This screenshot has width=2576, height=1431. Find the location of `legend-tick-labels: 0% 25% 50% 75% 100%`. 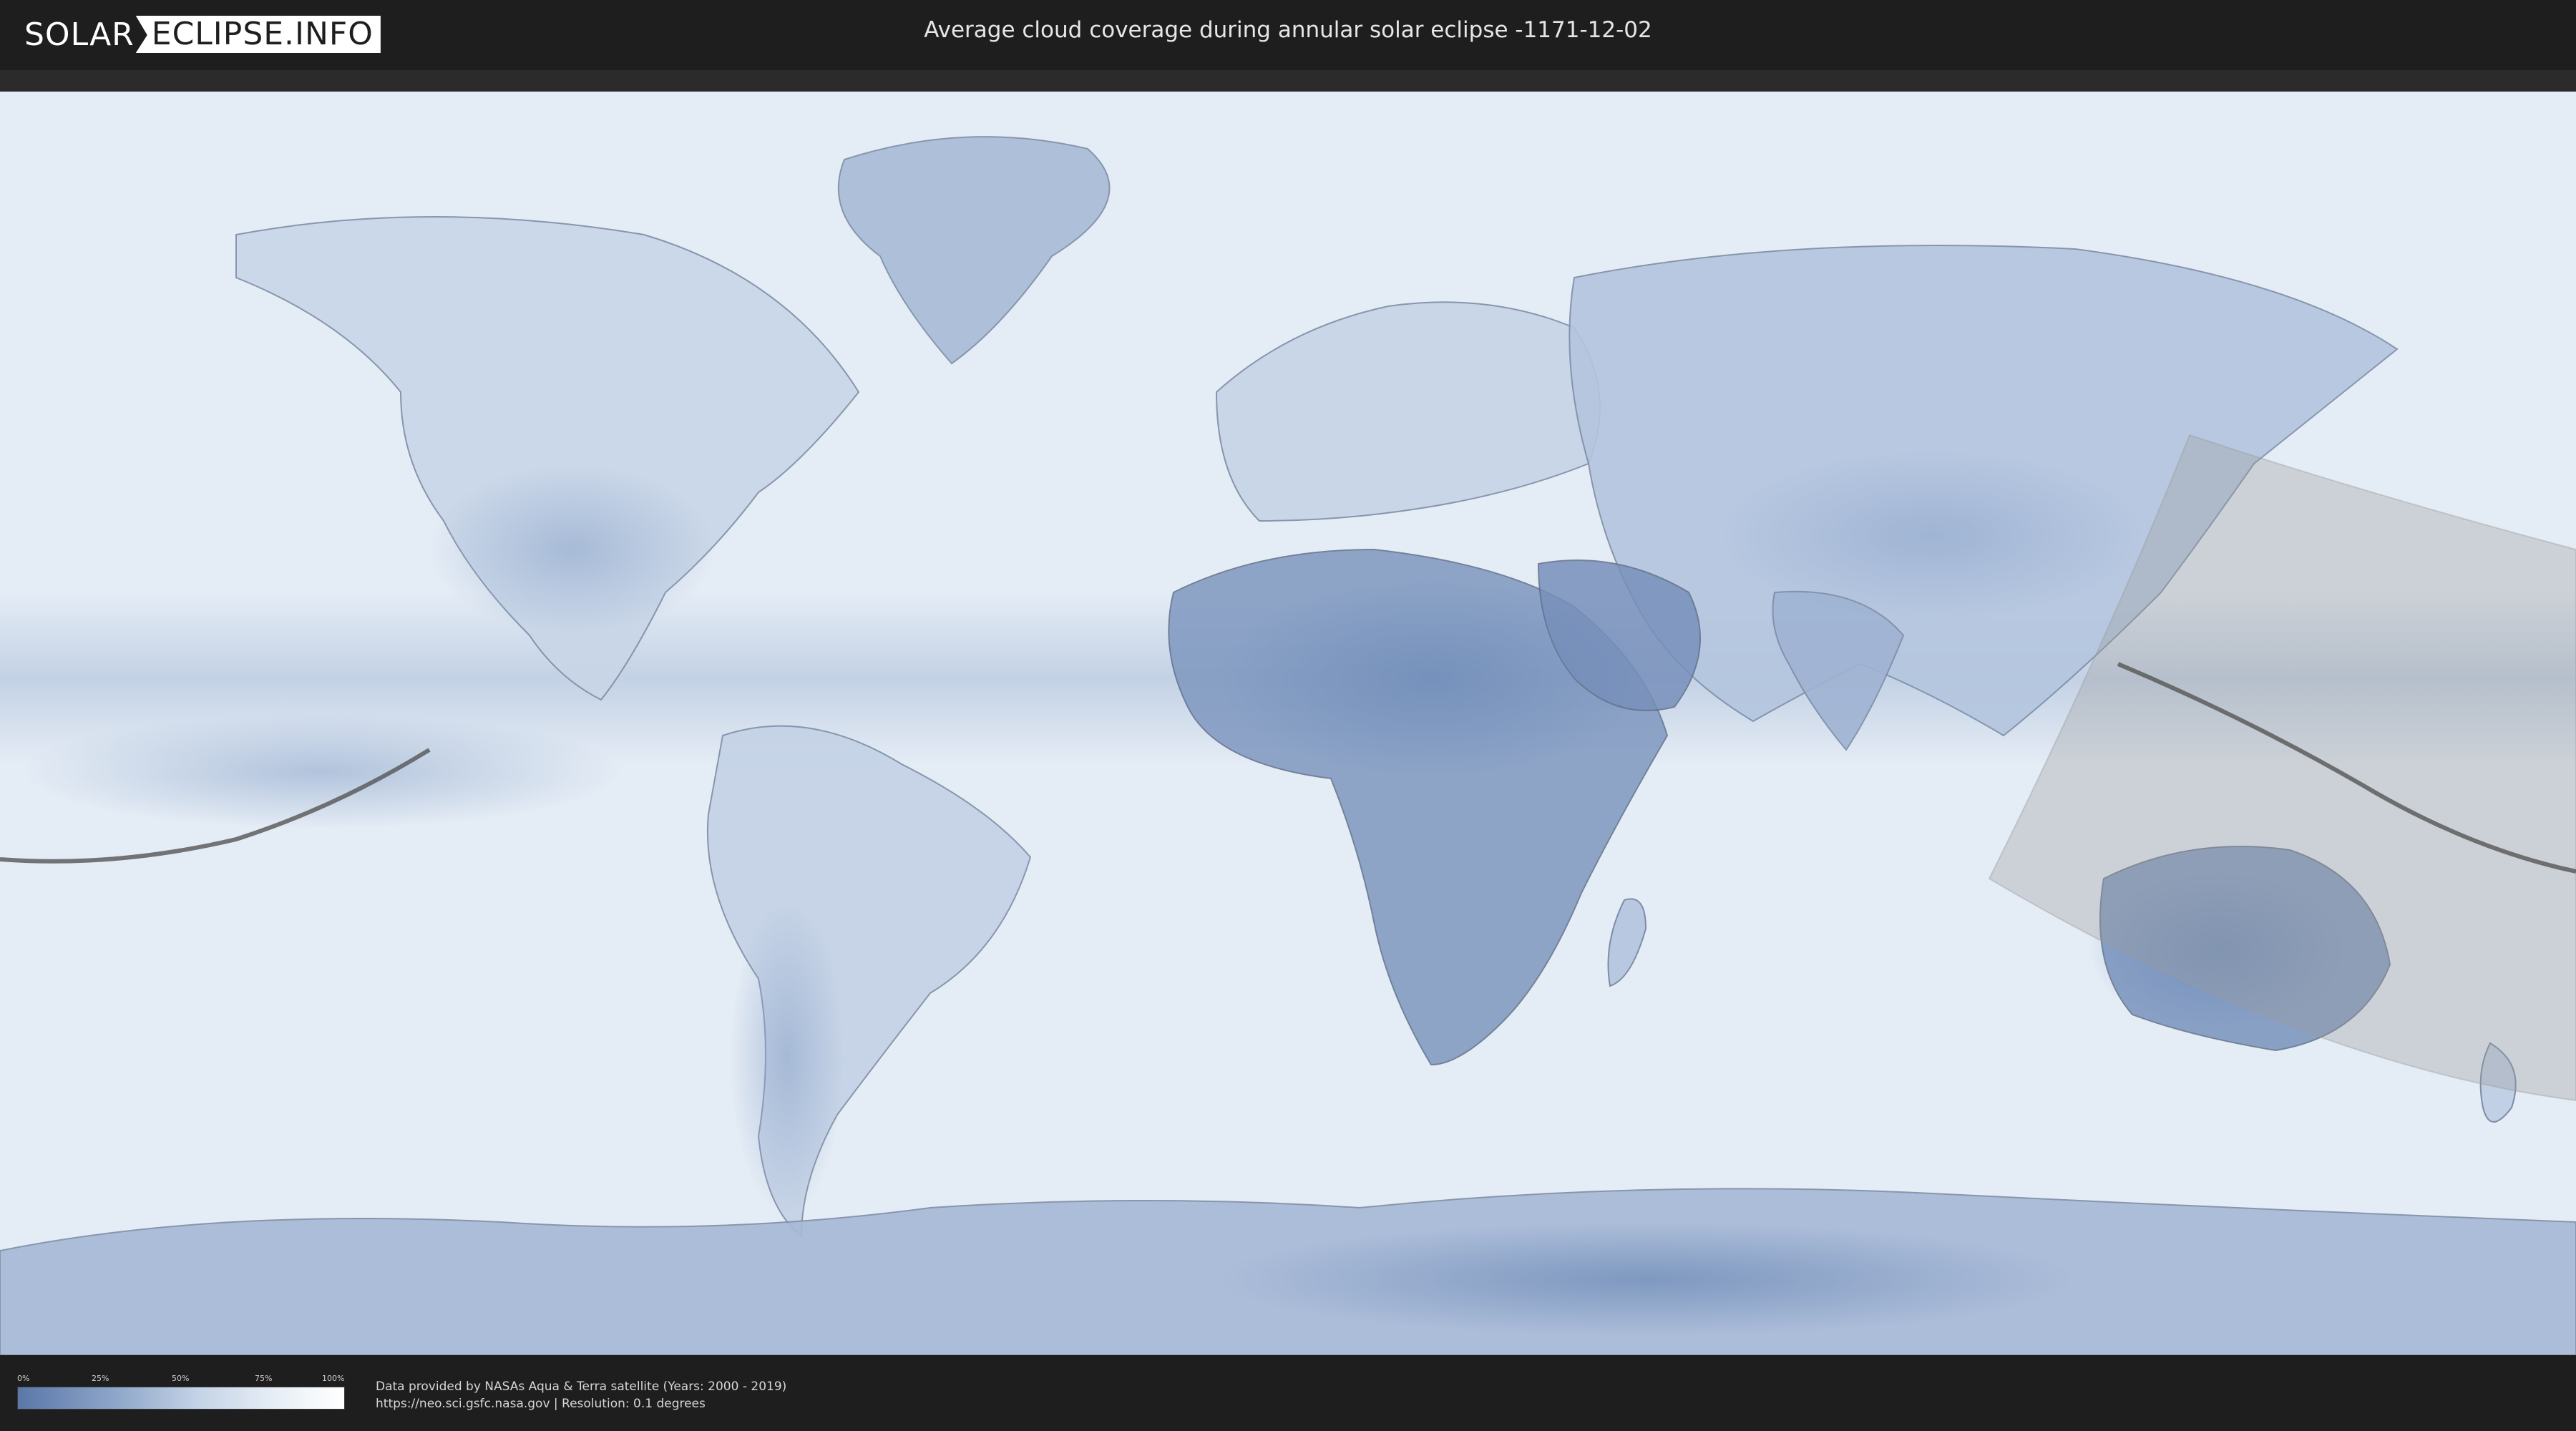

legend-tick-labels: 0% 25% 50% 75% 100% is located at coordinates (181, 1380).